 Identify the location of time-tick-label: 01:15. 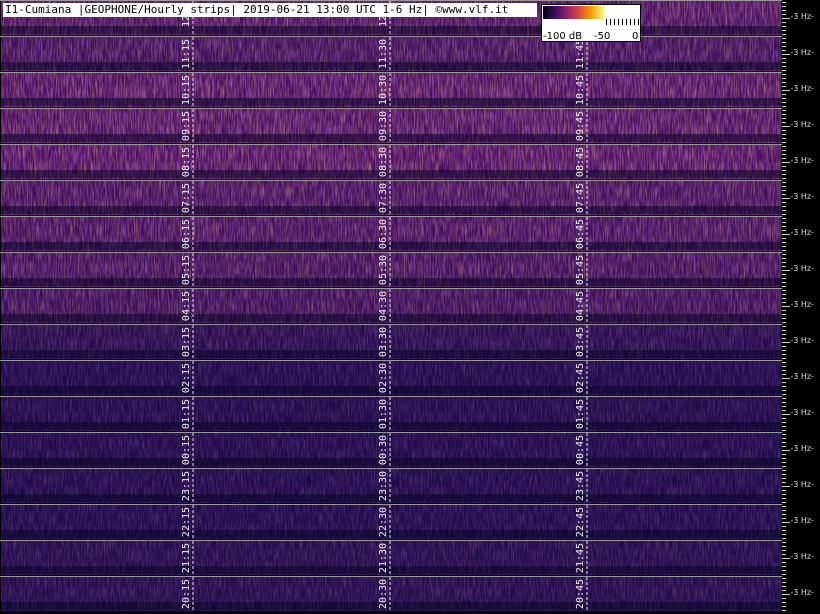
(186, 414).